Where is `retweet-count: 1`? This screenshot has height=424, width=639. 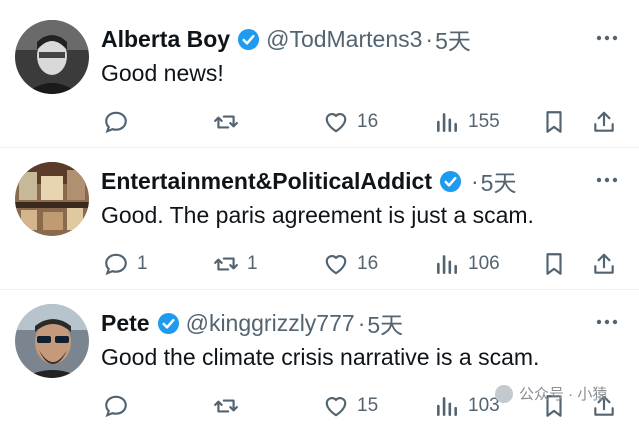
retweet-count: 1 is located at coordinates (252, 263).